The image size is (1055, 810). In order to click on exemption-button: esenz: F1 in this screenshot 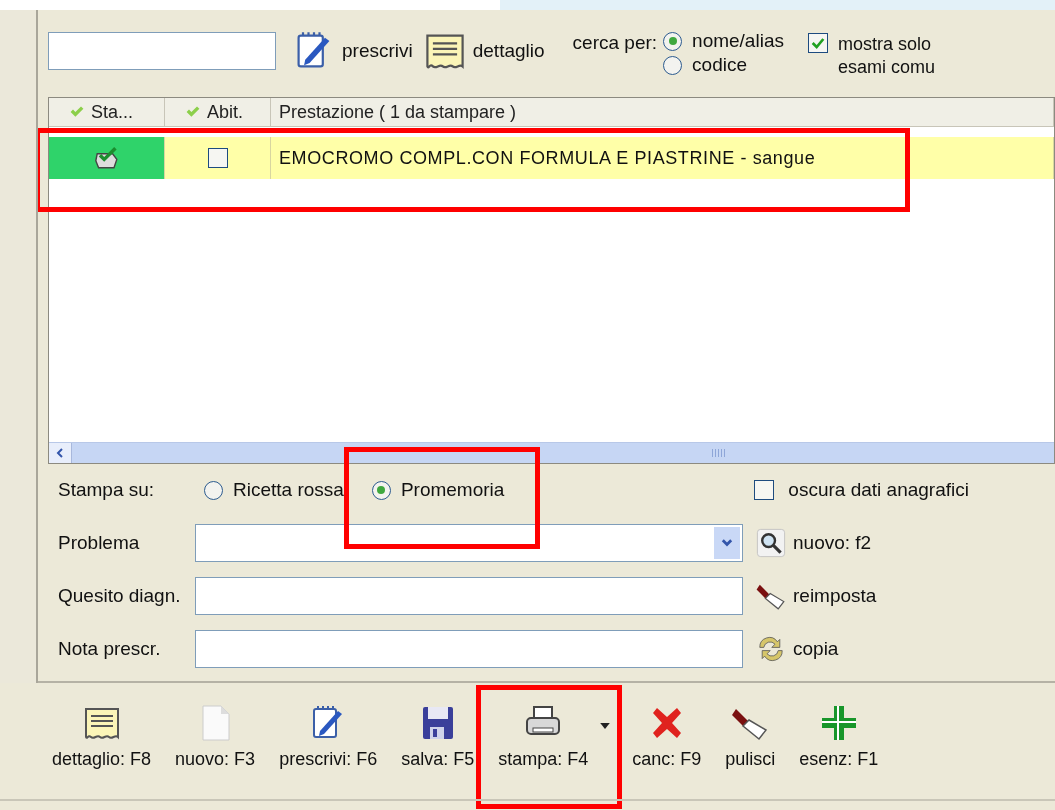, I will do `click(839, 736)`.